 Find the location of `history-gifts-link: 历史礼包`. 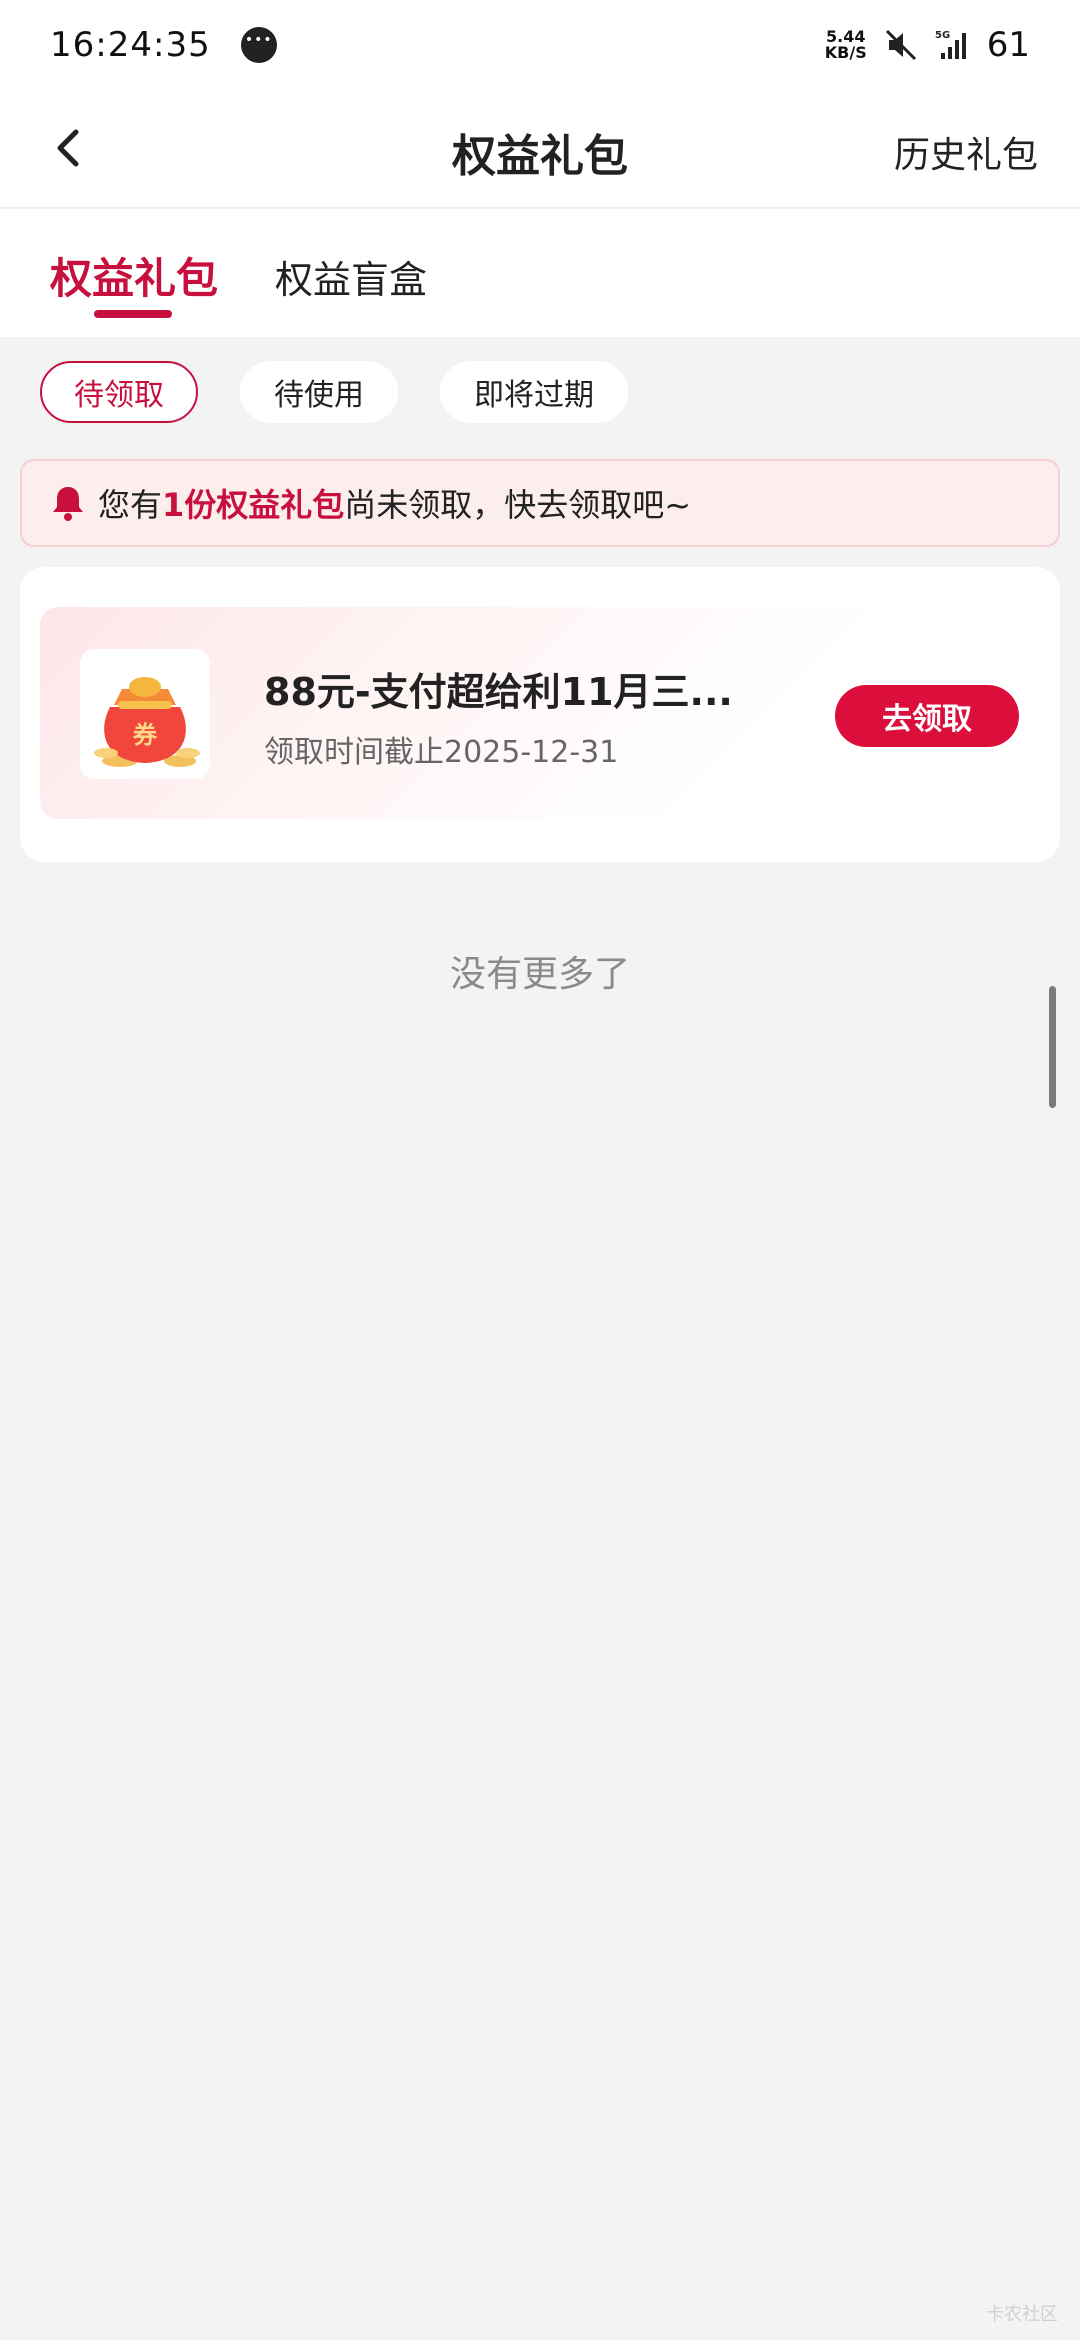

history-gifts-link: 历史礼包 is located at coordinates (966, 152).